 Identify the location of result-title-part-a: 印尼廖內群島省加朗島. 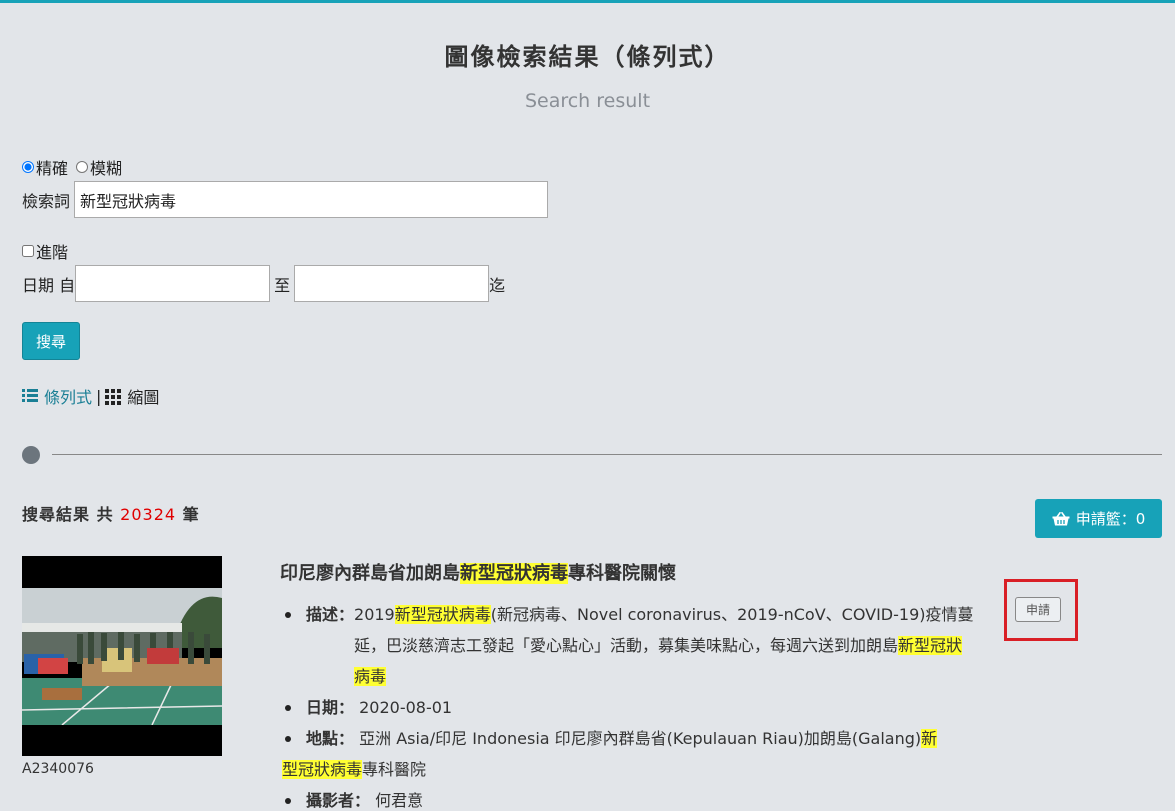
(370, 573).